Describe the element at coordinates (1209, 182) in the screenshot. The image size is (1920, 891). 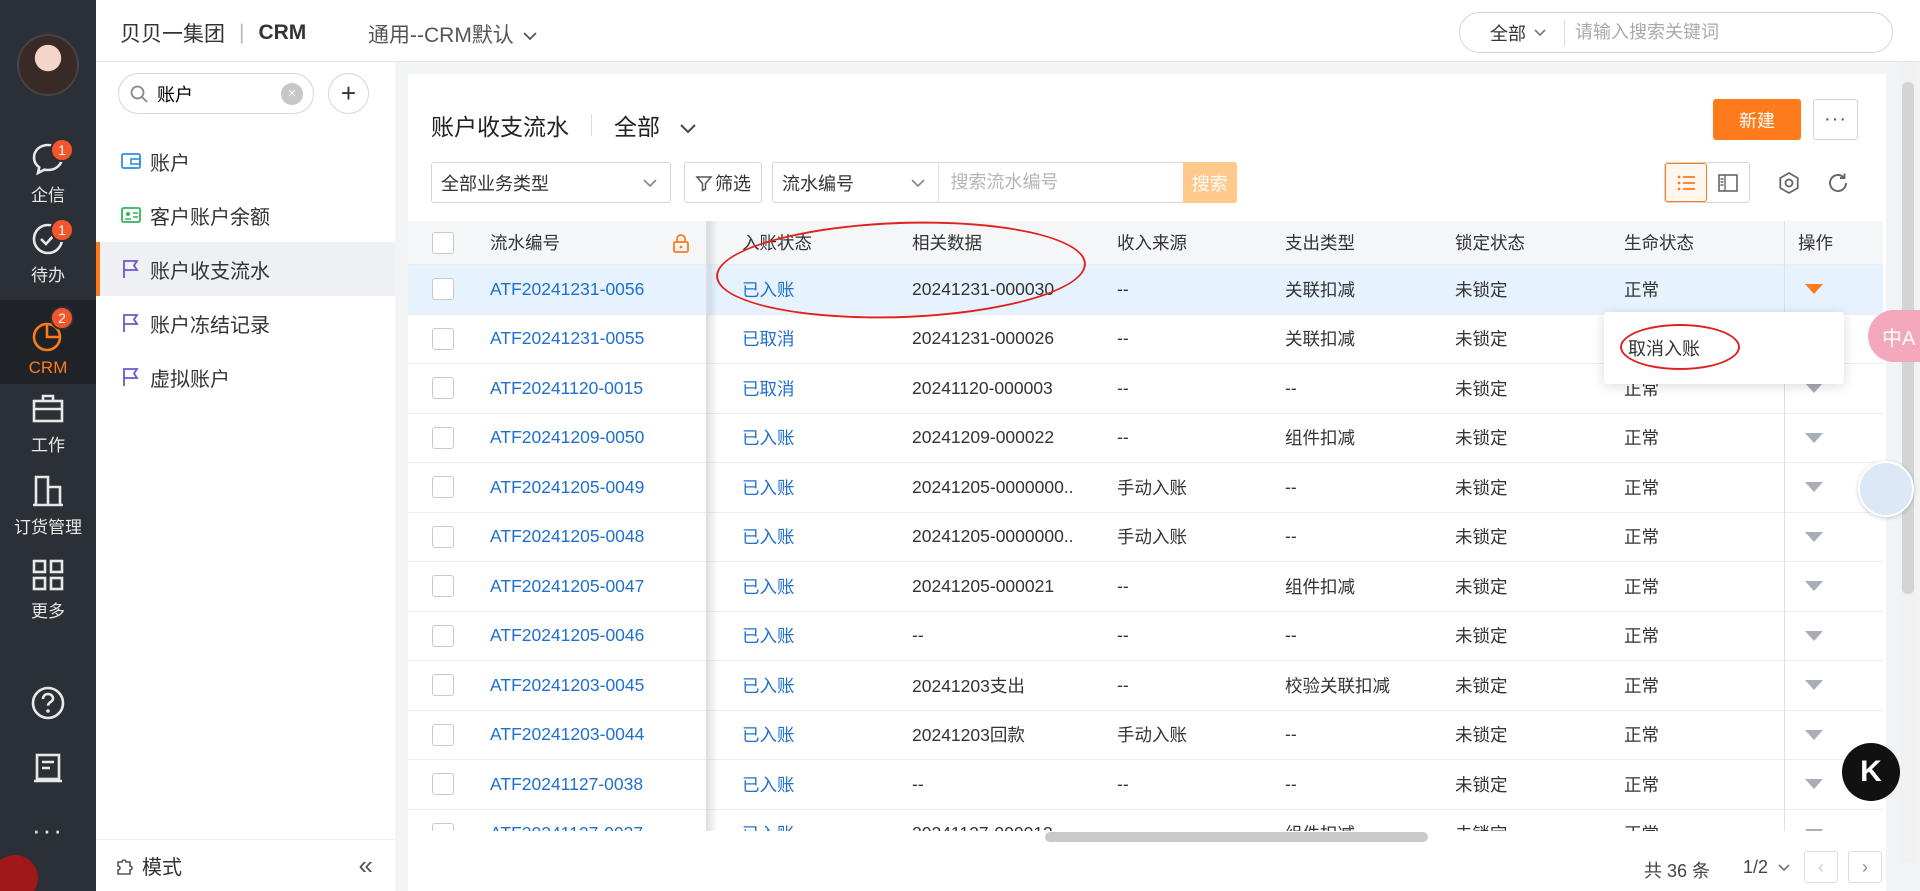
I see `search-button: 搜索` at that location.